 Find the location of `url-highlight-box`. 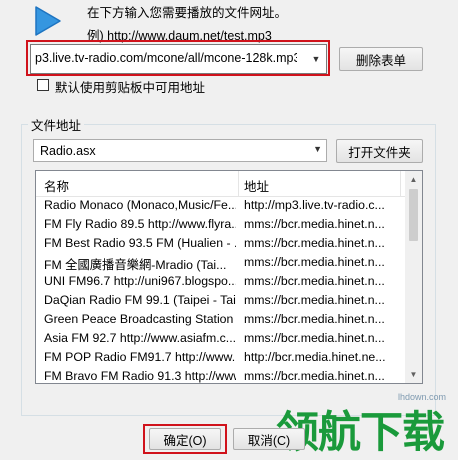

url-highlight-box is located at coordinates (178, 58).